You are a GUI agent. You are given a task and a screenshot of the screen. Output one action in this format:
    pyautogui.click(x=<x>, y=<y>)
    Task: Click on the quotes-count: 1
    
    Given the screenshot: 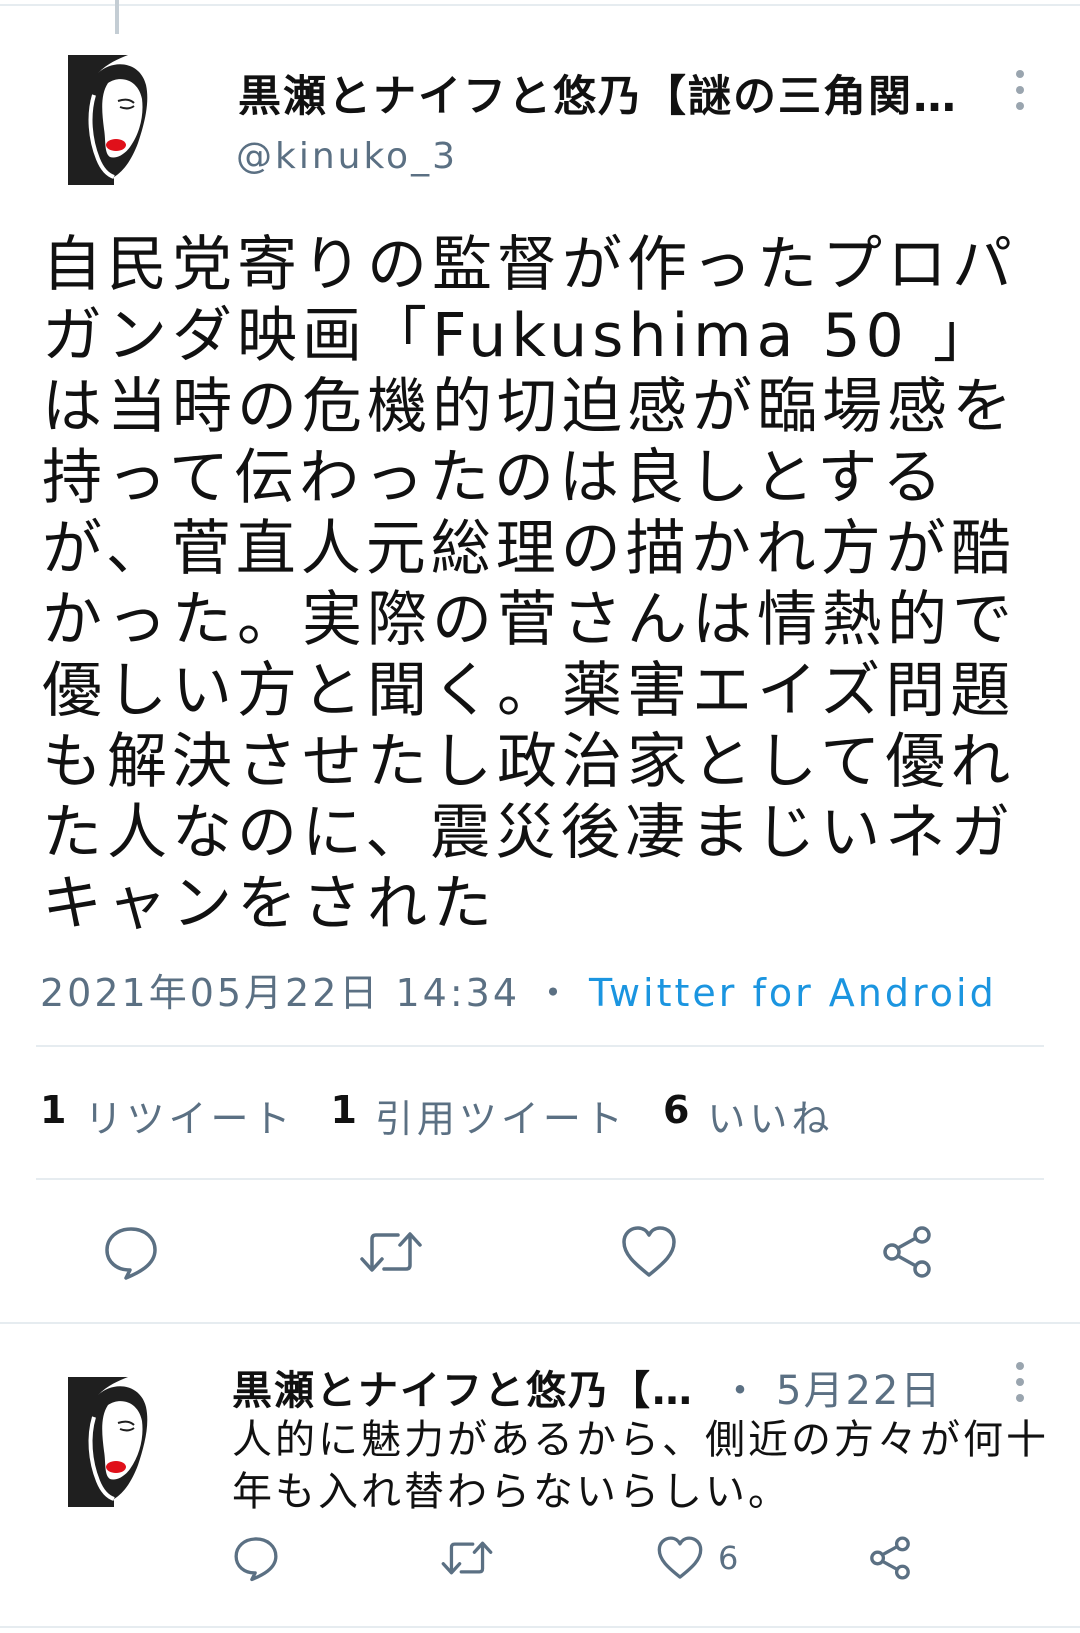 What is the action you would take?
    pyautogui.click(x=345, y=1110)
    